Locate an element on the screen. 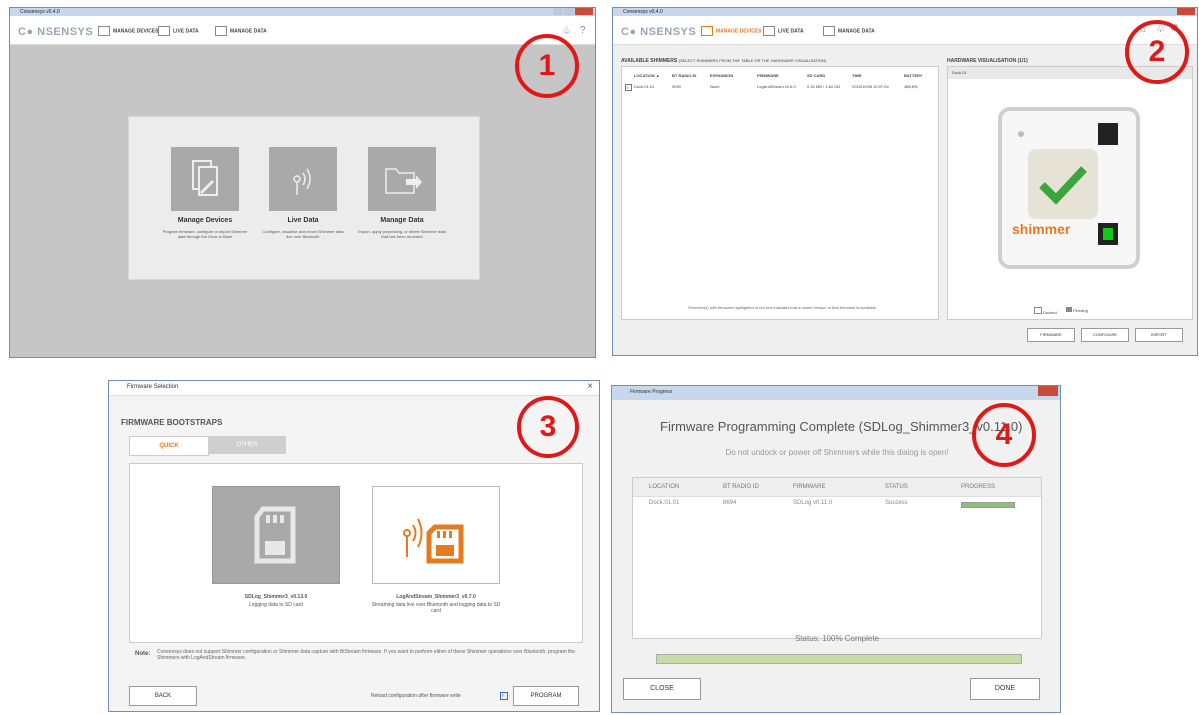  window-title-bar: Firmware Selection × is located at coordinates (354, 388).